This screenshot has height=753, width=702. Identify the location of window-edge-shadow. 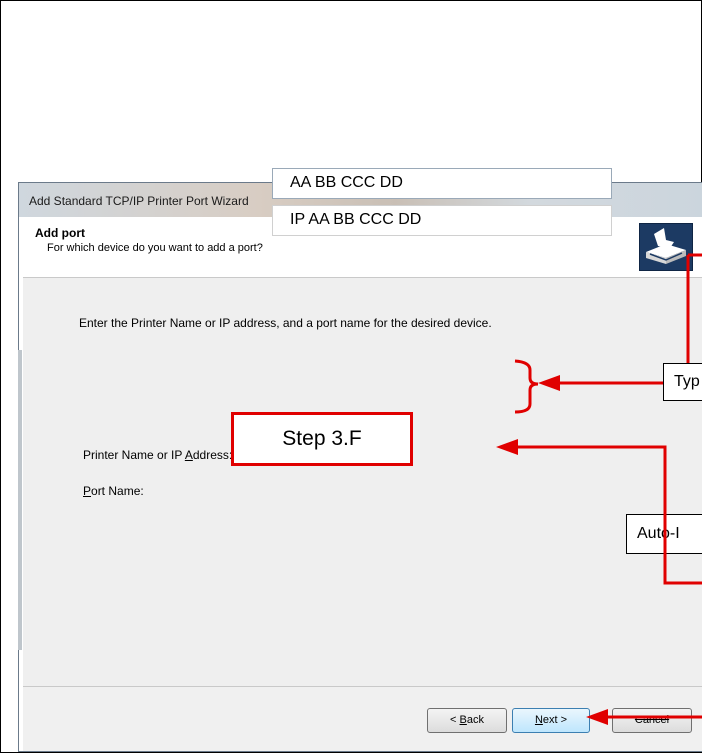
(20, 500).